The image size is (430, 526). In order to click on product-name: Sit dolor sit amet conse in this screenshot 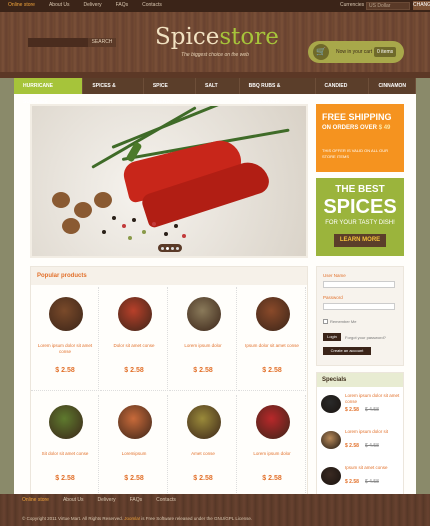, I will do `click(65, 454)`.